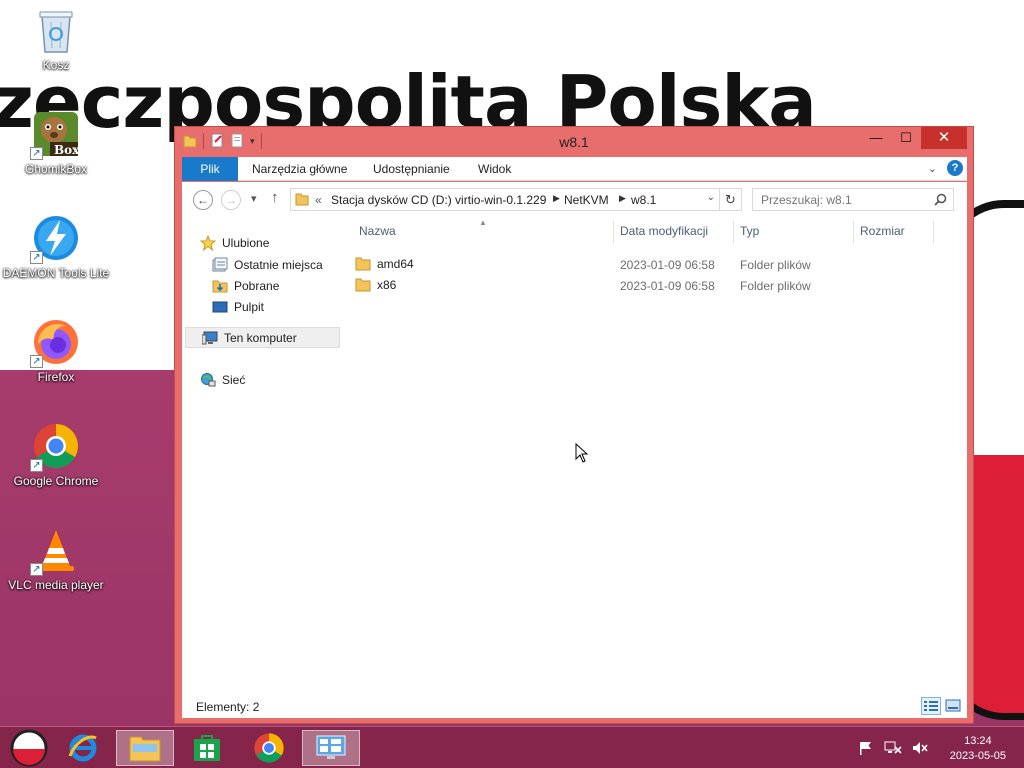 The image size is (1024, 768). I want to click on address-dropdown-chevron-icon: ⌄, so click(711, 197).